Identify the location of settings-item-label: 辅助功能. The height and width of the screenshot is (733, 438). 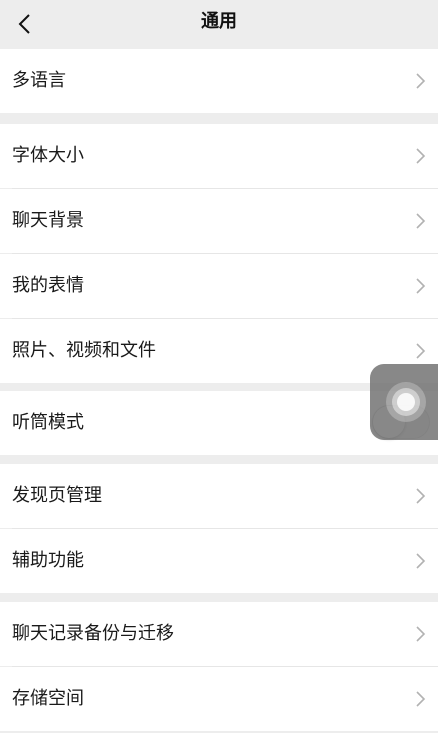
(48, 560).